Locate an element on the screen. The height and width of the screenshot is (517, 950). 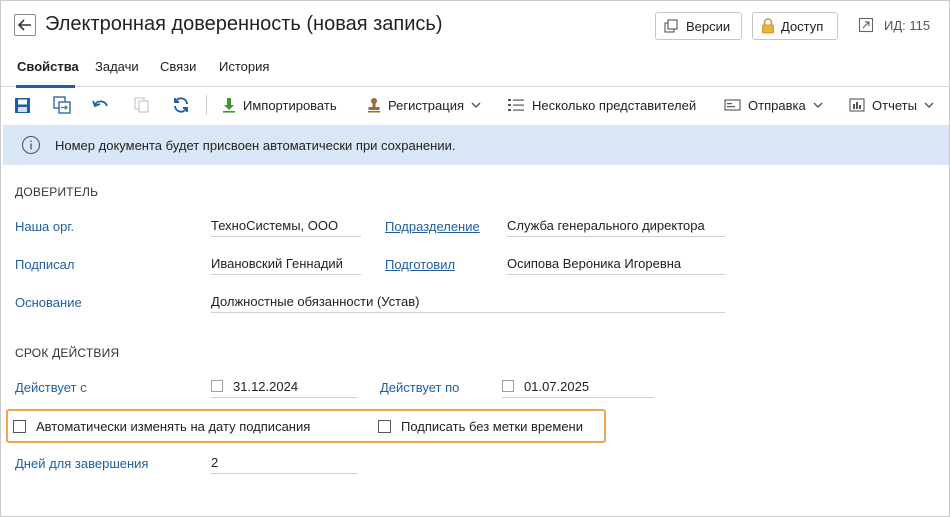
save-close-icon is located at coordinates (62, 105).